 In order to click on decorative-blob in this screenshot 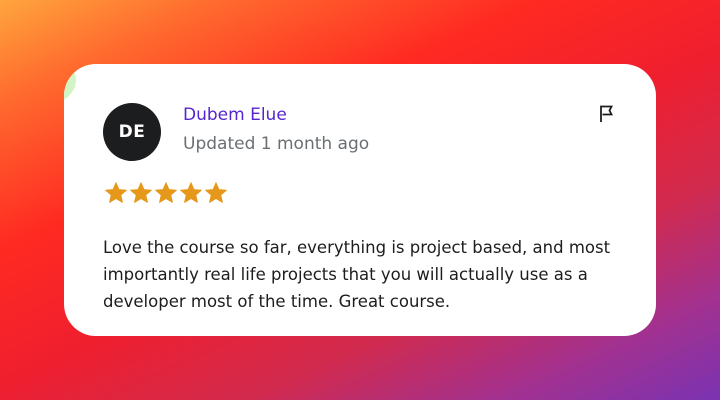, I will do `click(70, 84)`.